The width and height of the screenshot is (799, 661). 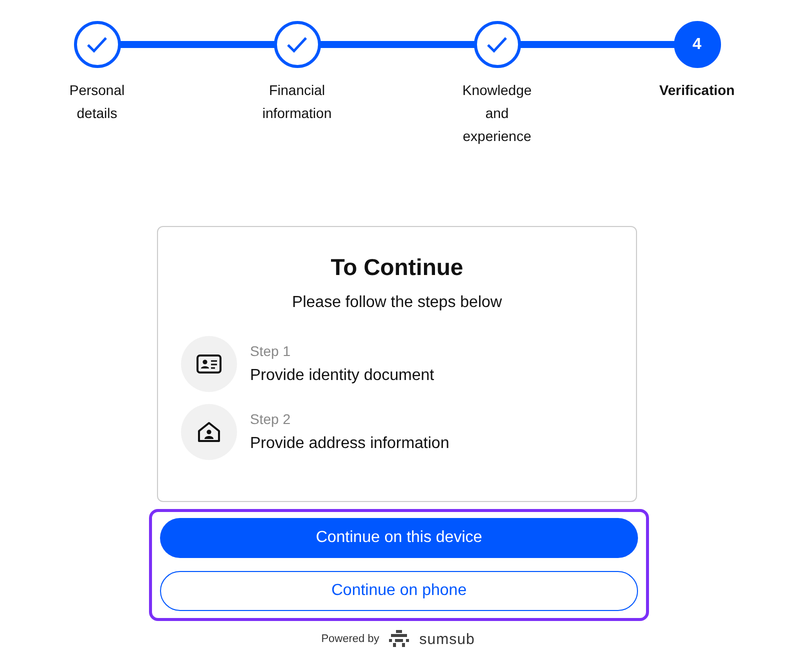 What do you see at coordinates (350, 639) in the screenshot?
I see `powered-by-text: Powered by` at bounding box center [350, 639].